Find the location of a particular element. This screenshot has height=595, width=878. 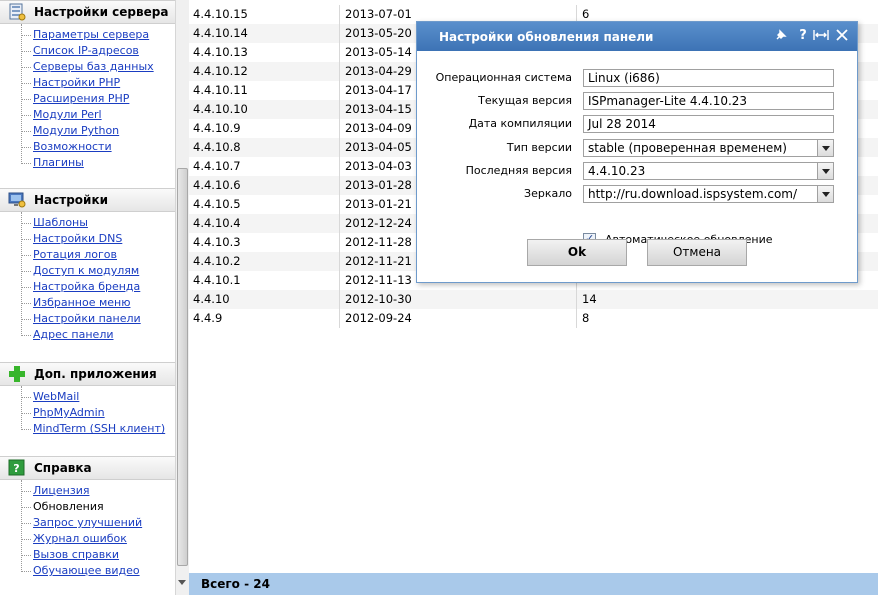

sidebar-item: Модули Perl is located at coordinates (87, 115).